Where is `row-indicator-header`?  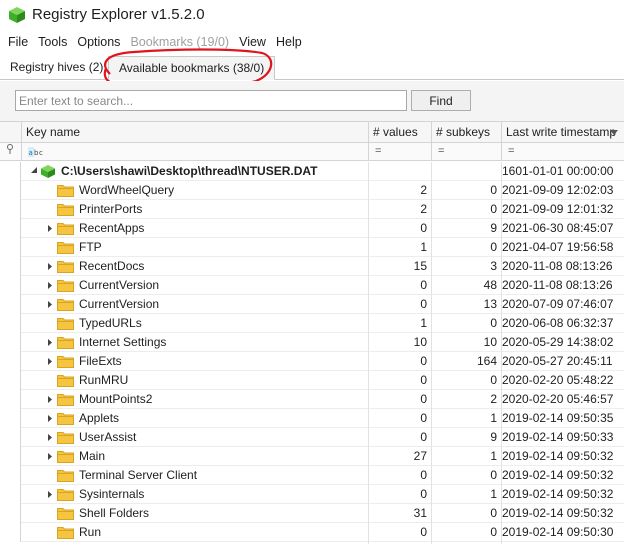
row-indicator-header is located at coordinates (10, 132).